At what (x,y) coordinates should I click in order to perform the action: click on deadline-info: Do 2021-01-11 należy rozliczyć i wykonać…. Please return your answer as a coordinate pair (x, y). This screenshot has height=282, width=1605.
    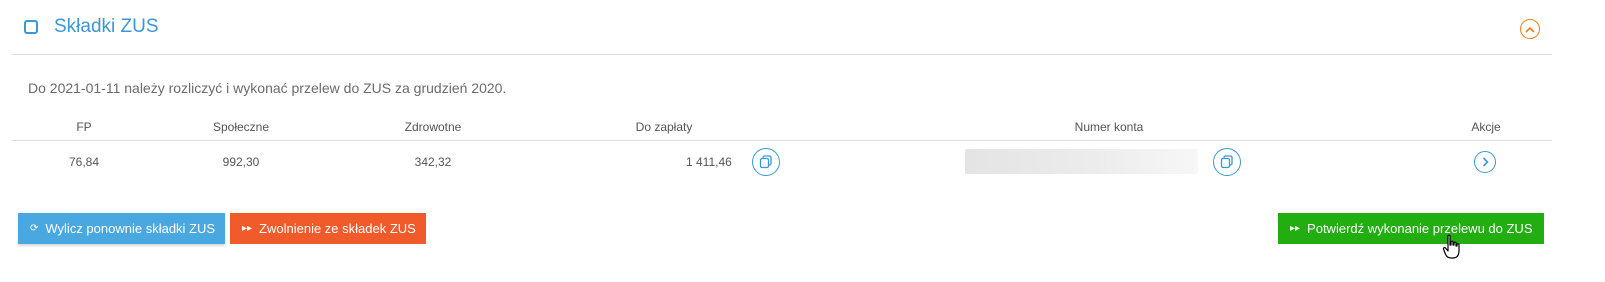
    Looking at the image, I should click on (267, 88).